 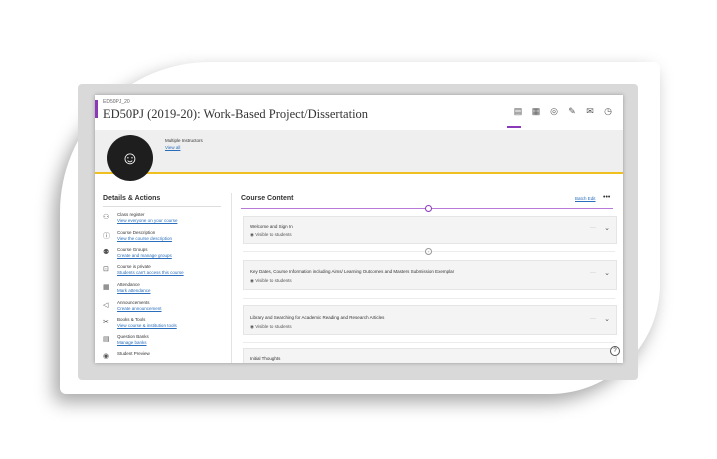 I want to click on details-heading: Details & Actions, so click(x=132, y=198).